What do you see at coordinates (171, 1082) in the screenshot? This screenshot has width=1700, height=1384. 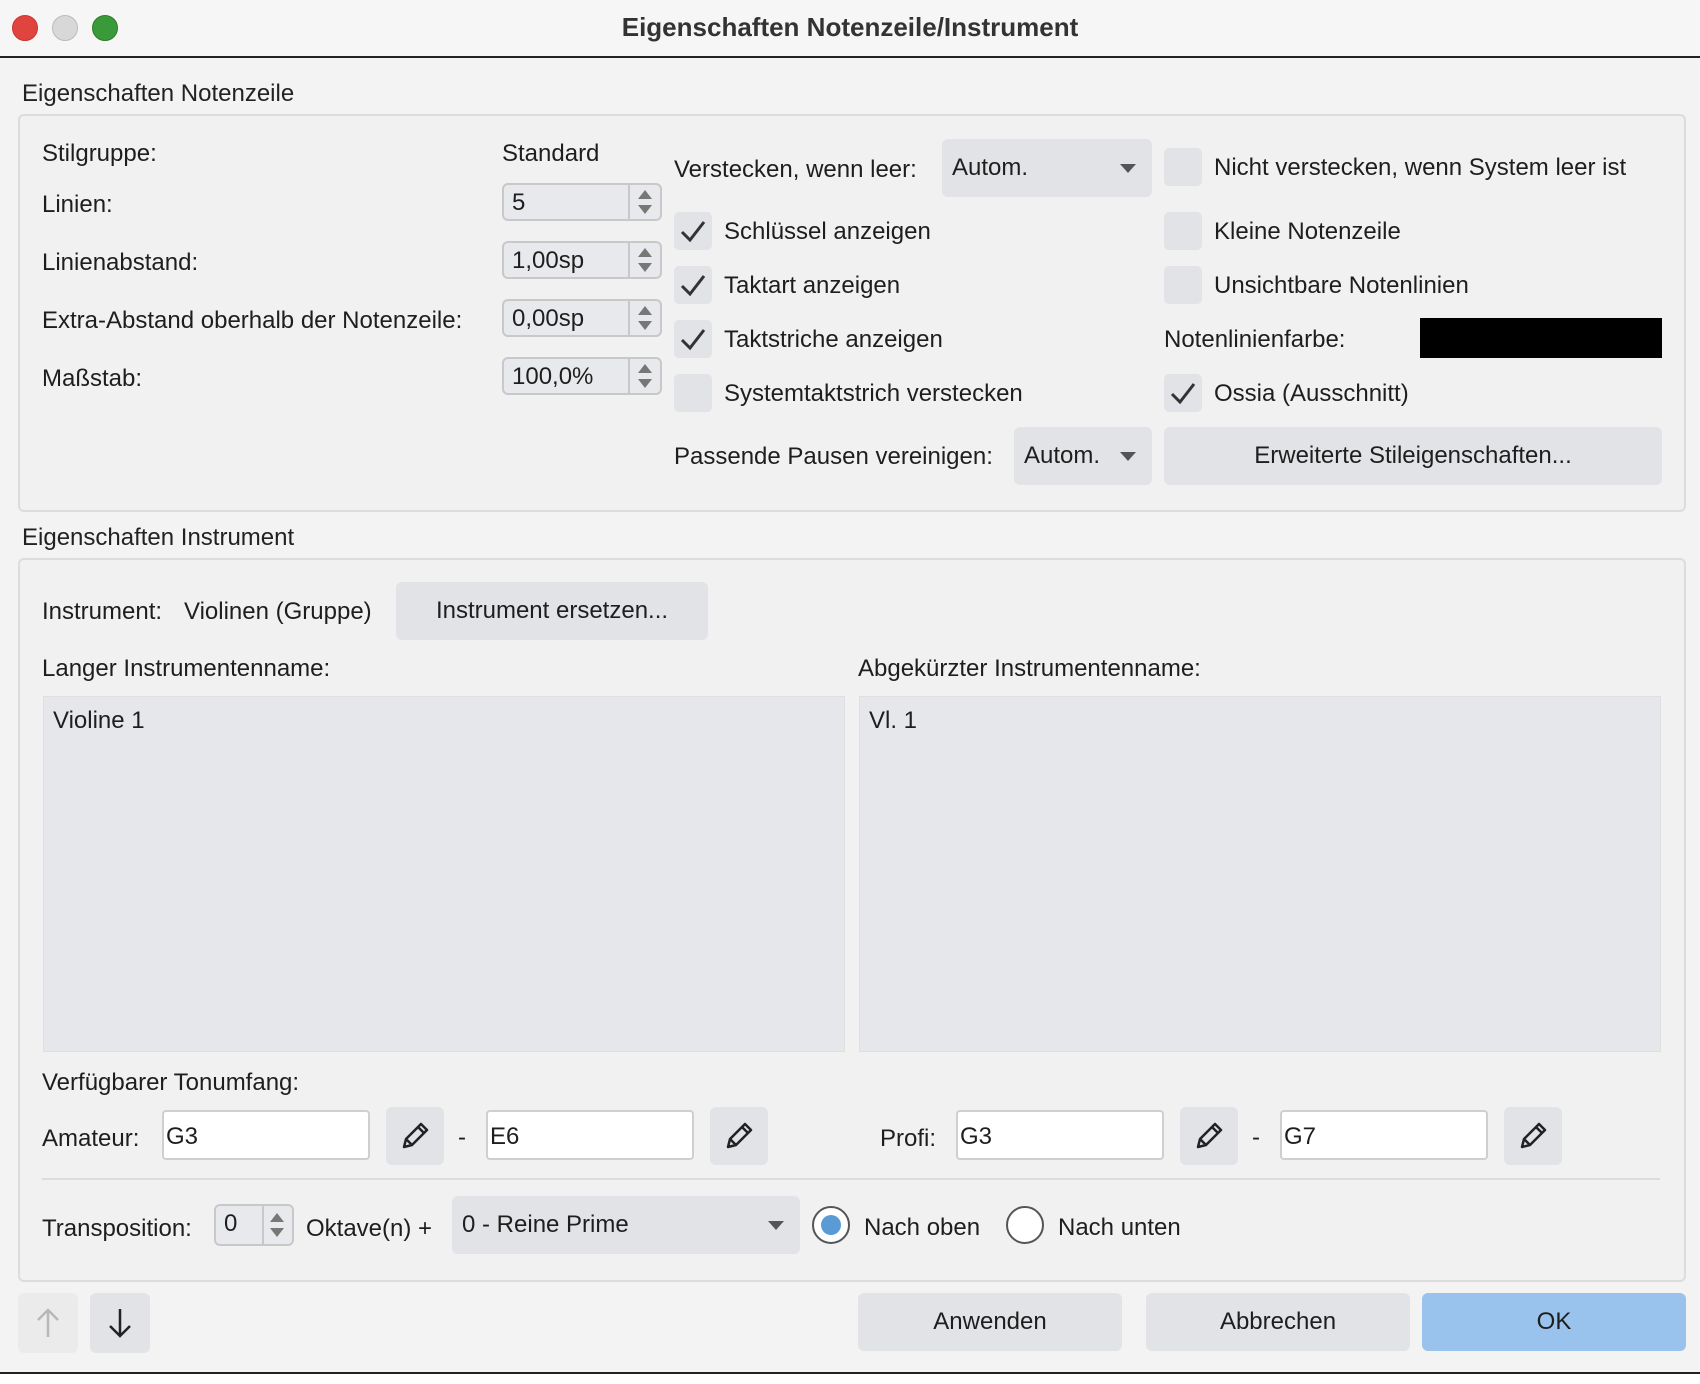 I see `range-label: Verfügbarer Tonumfang:` at bounding box center [171, 1082].